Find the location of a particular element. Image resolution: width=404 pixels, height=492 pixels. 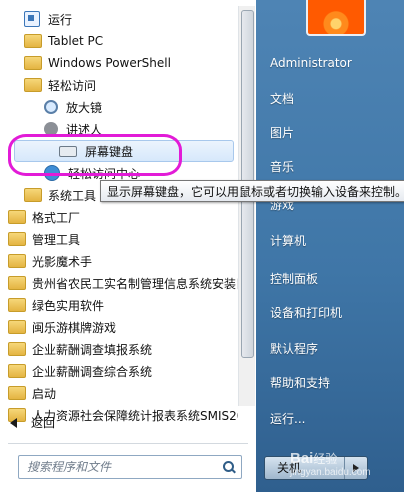

program-folder: 企业薪酬调查填报系统 is located at coordinates (119, 349).